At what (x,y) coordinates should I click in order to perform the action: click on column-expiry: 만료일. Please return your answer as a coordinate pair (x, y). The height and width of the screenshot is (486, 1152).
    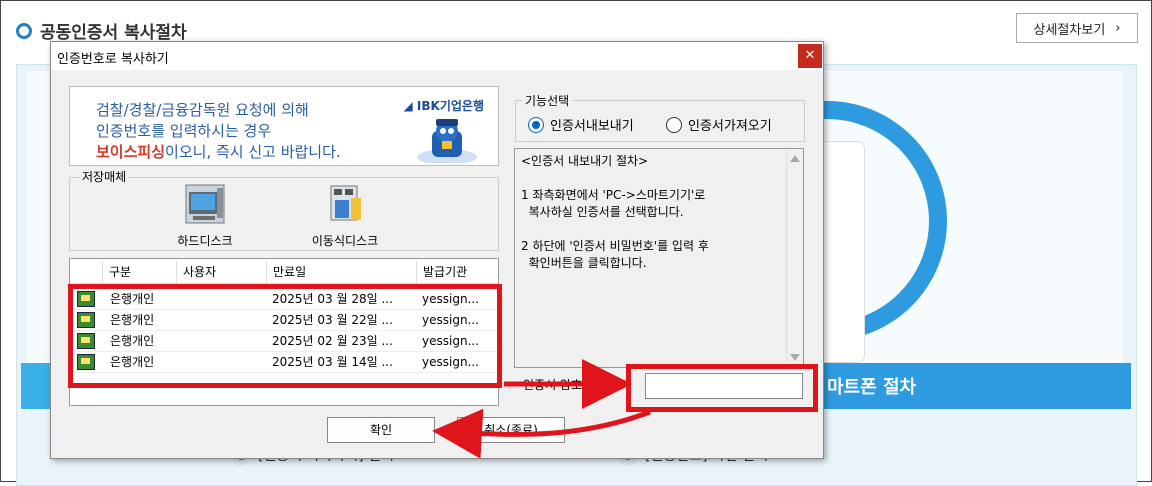
    Looking at the image, I should click on (342, 272).